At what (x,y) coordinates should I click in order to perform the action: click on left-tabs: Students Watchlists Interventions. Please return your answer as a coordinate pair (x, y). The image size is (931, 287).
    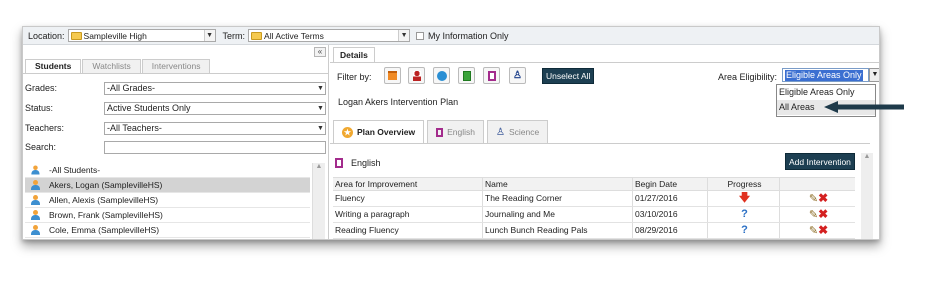
    Looking at the image, I should click on (118, 66).